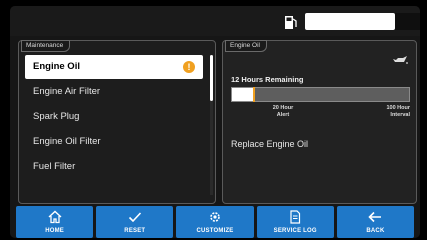  I want to click on detail-panel-title: Engine Oil, so click(246, 46).